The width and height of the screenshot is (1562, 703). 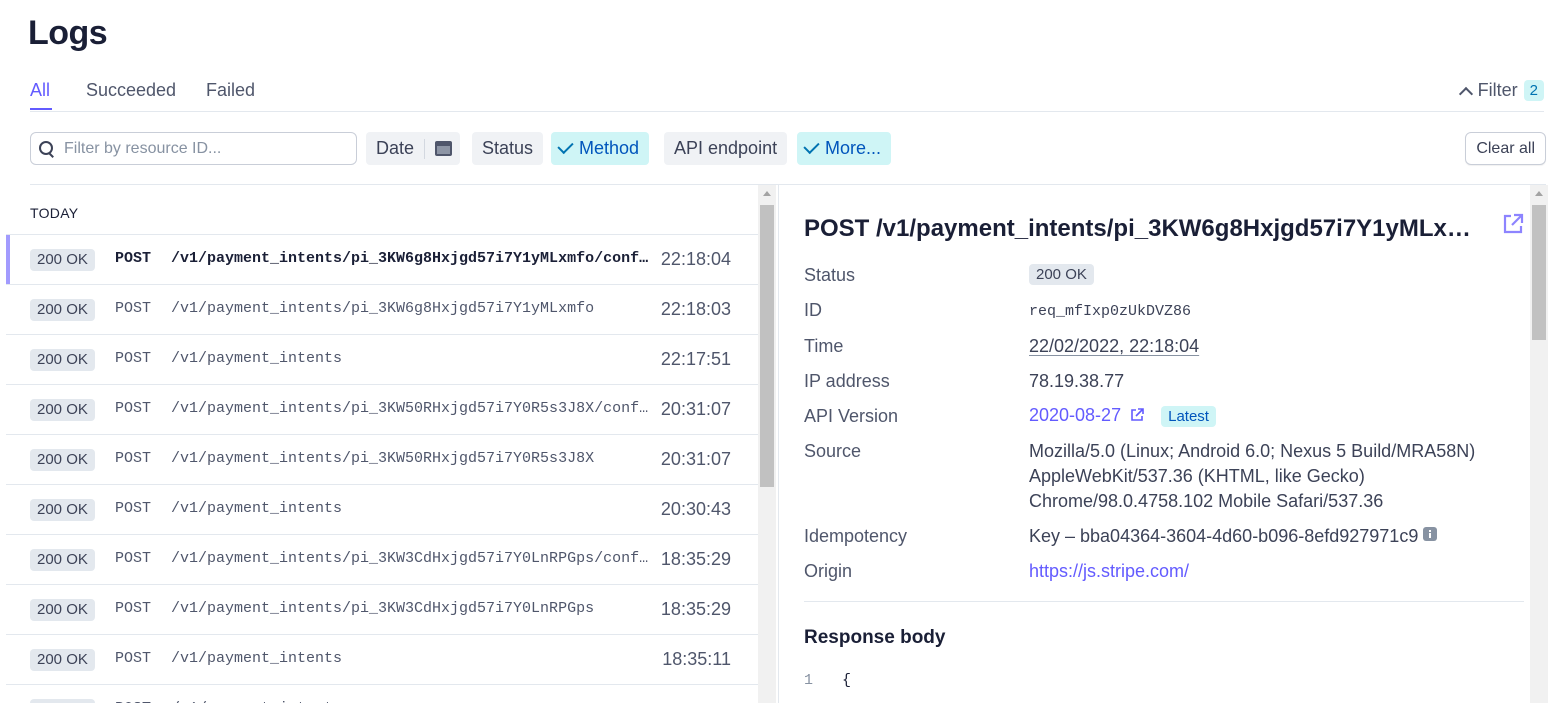 What do you see at coordinates (847, 680) in the screenshot?
I see `code-text: {` at bounding box center [847, 680].